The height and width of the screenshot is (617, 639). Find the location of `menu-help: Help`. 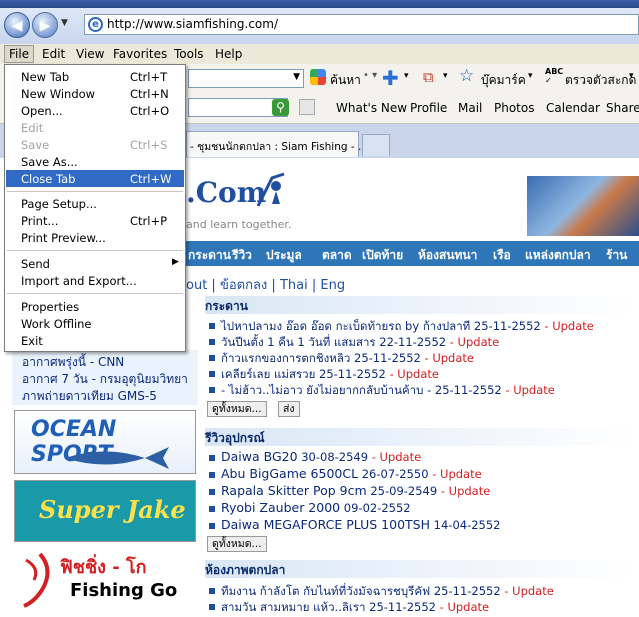

menu-help: Help is located at coordinates (228, 54).